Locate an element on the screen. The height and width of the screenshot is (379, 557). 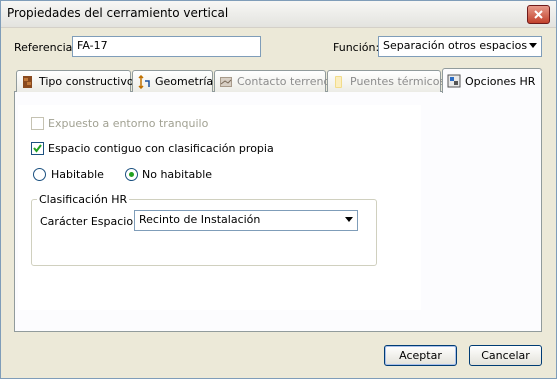
close-icon is located at coordinates (538, 14).